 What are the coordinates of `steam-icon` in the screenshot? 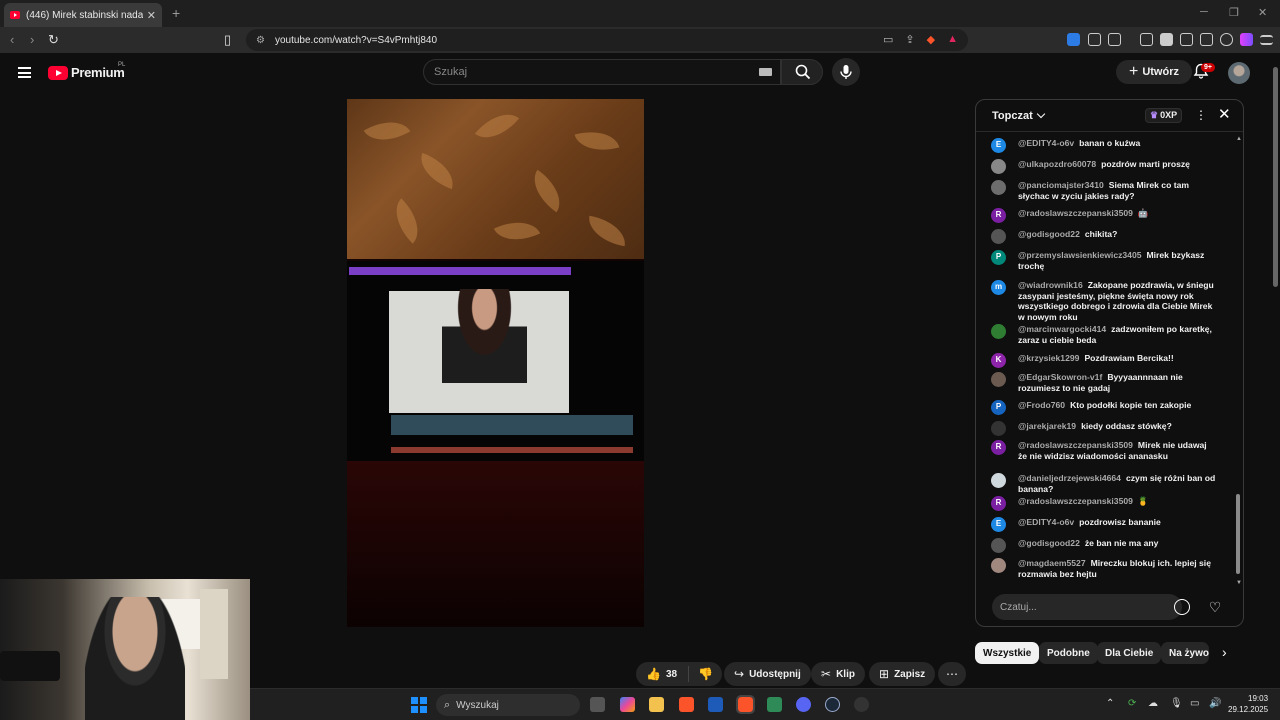 It's located at (832, 704).